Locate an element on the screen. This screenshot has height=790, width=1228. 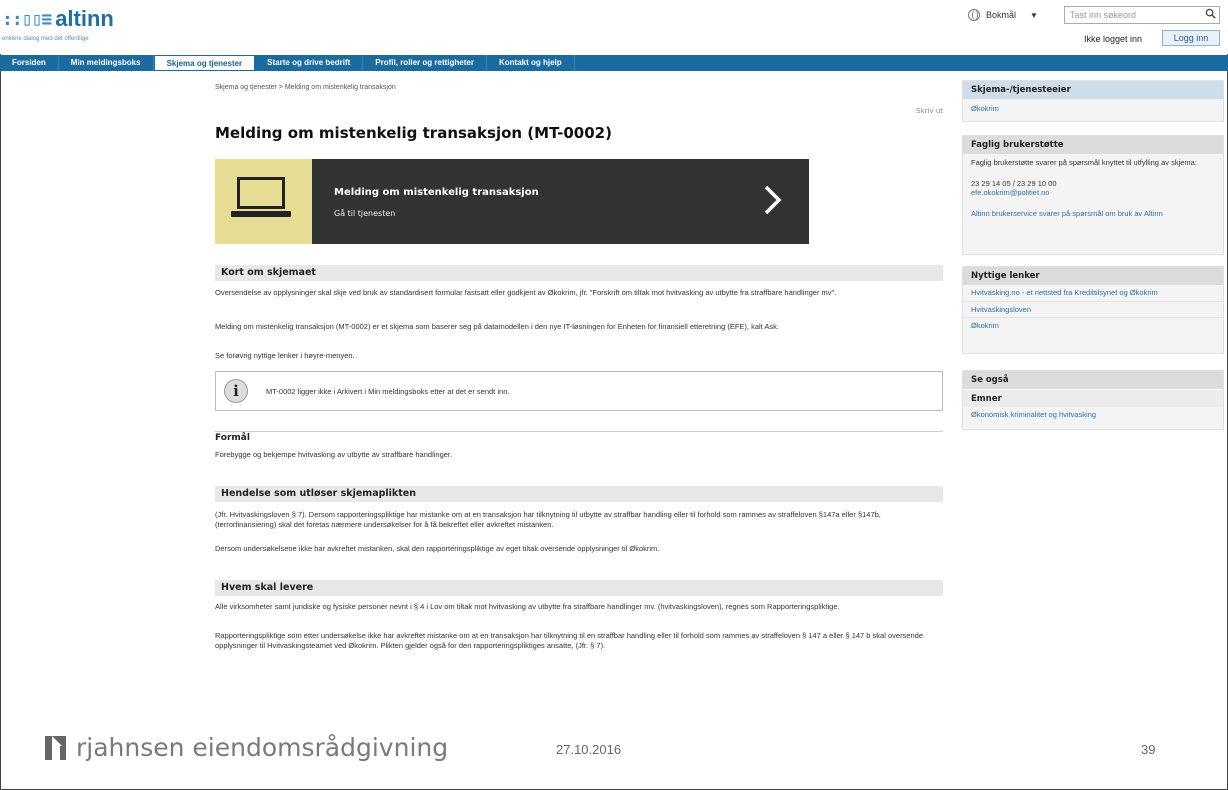
nav-item-profil-roller: Profil, roller og rettigheter is located at coordinates (425, 63).